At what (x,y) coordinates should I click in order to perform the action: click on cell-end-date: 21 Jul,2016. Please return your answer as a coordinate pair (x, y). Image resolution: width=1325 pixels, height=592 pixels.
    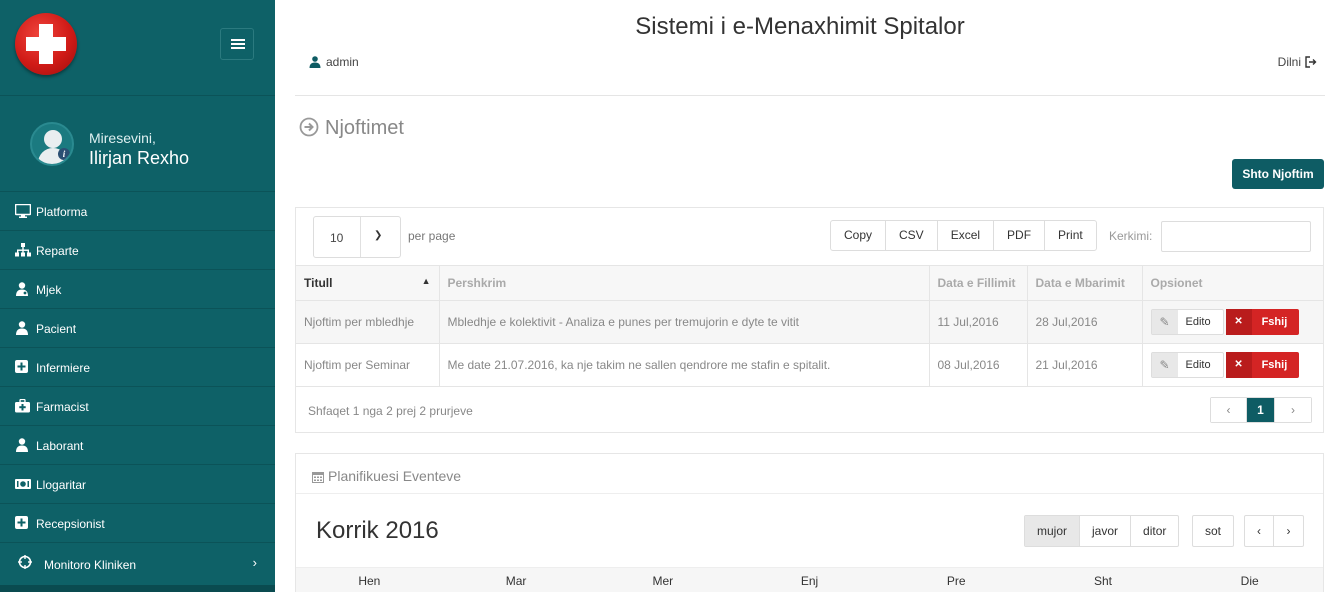
    Looking at the image, I should click on (1085, 365).